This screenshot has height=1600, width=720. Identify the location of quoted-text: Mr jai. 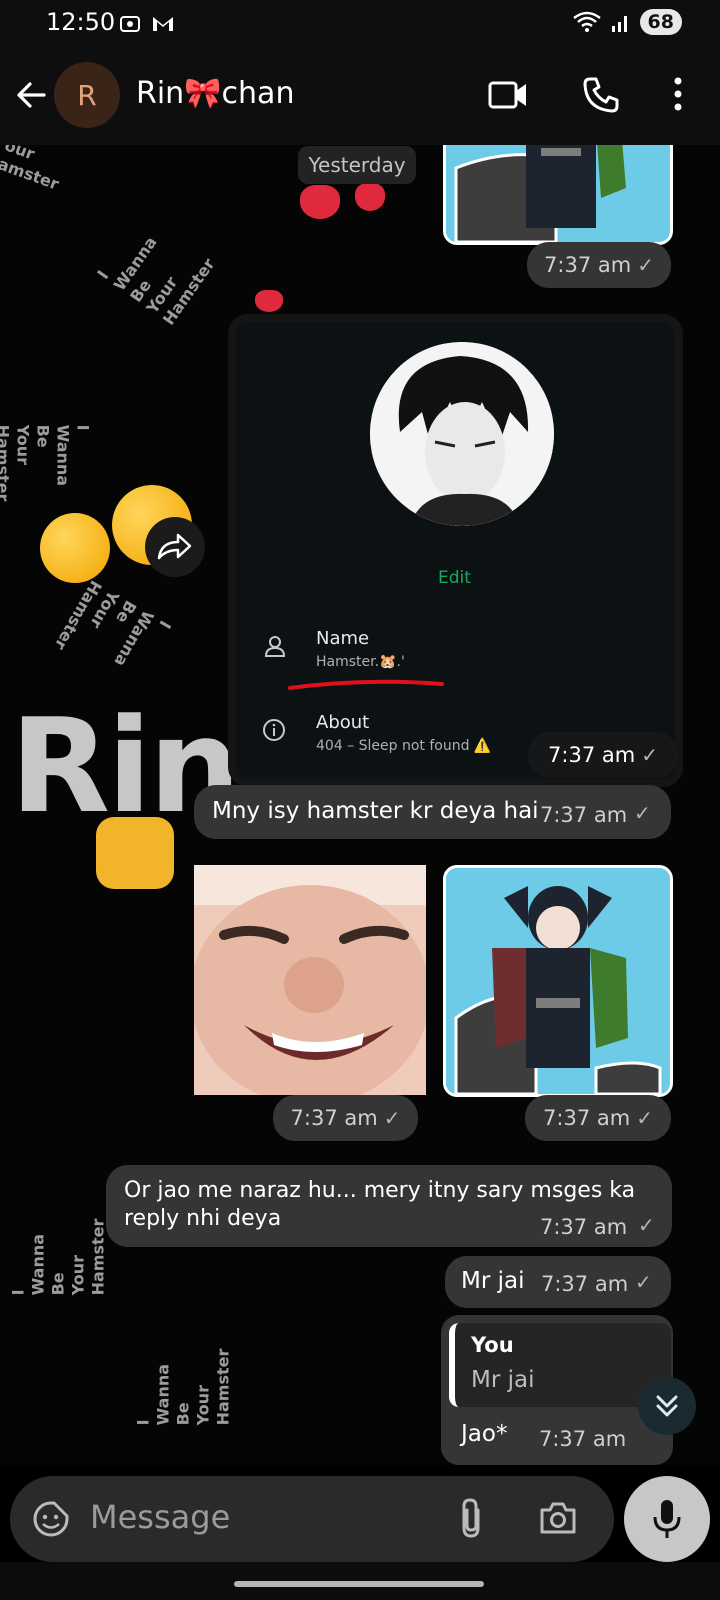
(503, 1380).